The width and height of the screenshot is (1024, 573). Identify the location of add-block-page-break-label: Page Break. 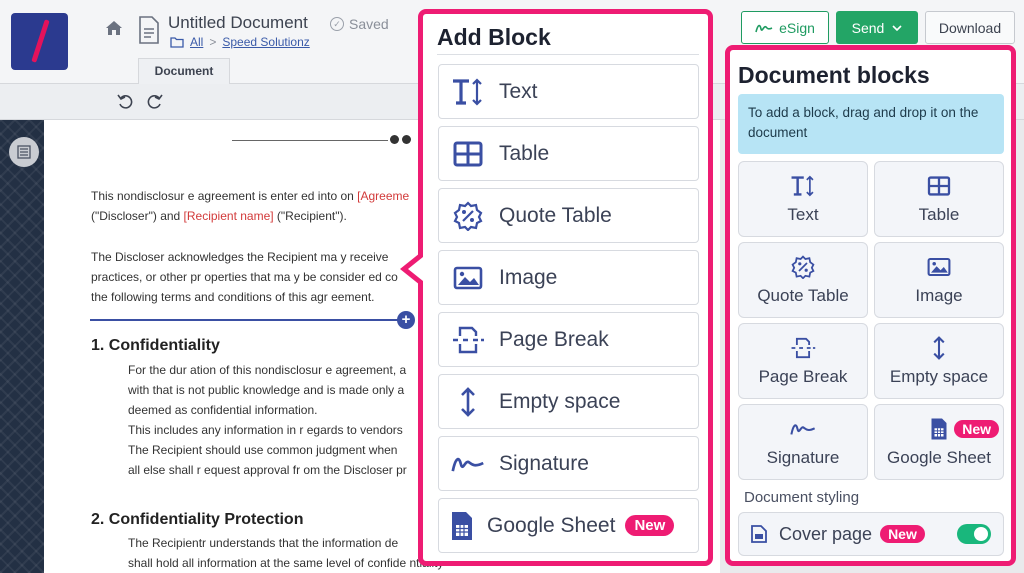
(554, 339).